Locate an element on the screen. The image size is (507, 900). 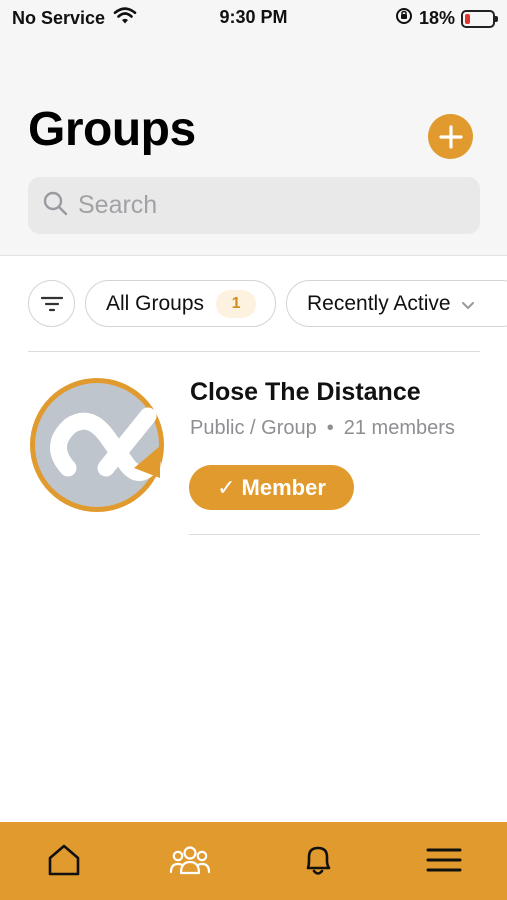
bell-icon is located at coordinates (318, 860).